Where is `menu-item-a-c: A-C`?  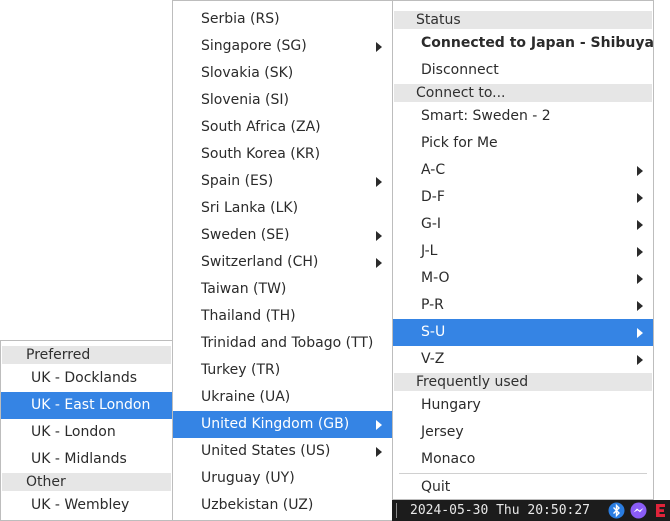 menu-item-a-c: A-C is located at coordinates (523, 170).